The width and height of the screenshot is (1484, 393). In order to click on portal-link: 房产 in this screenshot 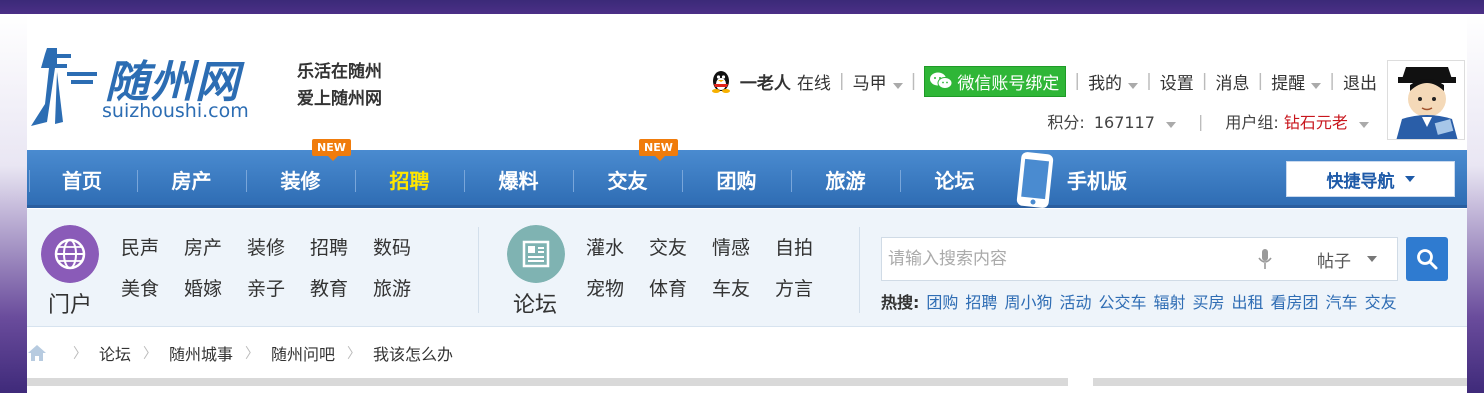, I will do `click(203, 246)`.